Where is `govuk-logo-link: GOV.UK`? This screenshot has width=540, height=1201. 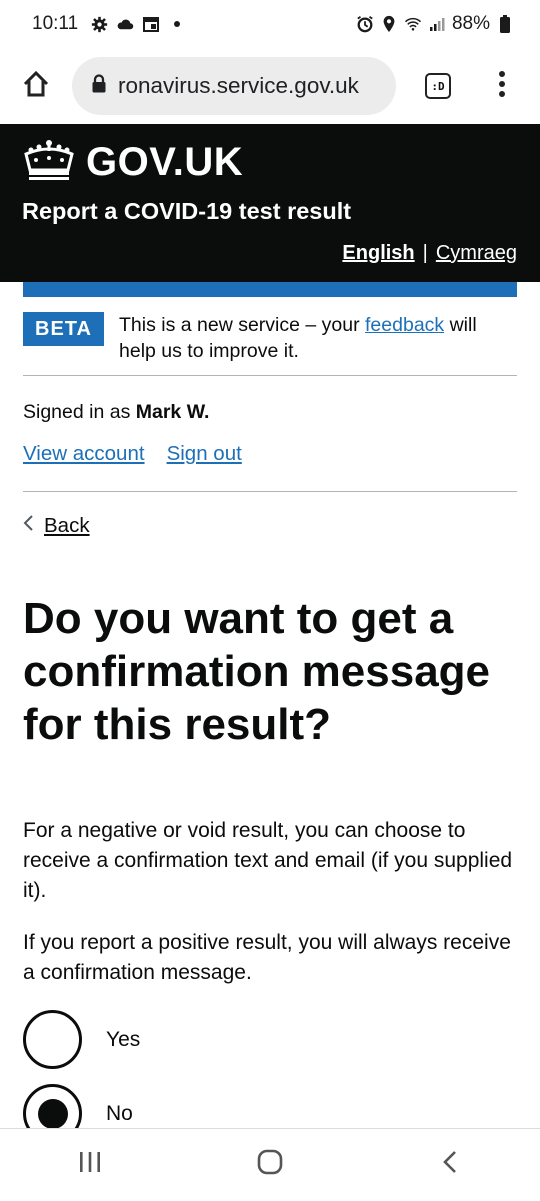 govuk-logo-link: GOV.UK is located at coordinates (132, 162).